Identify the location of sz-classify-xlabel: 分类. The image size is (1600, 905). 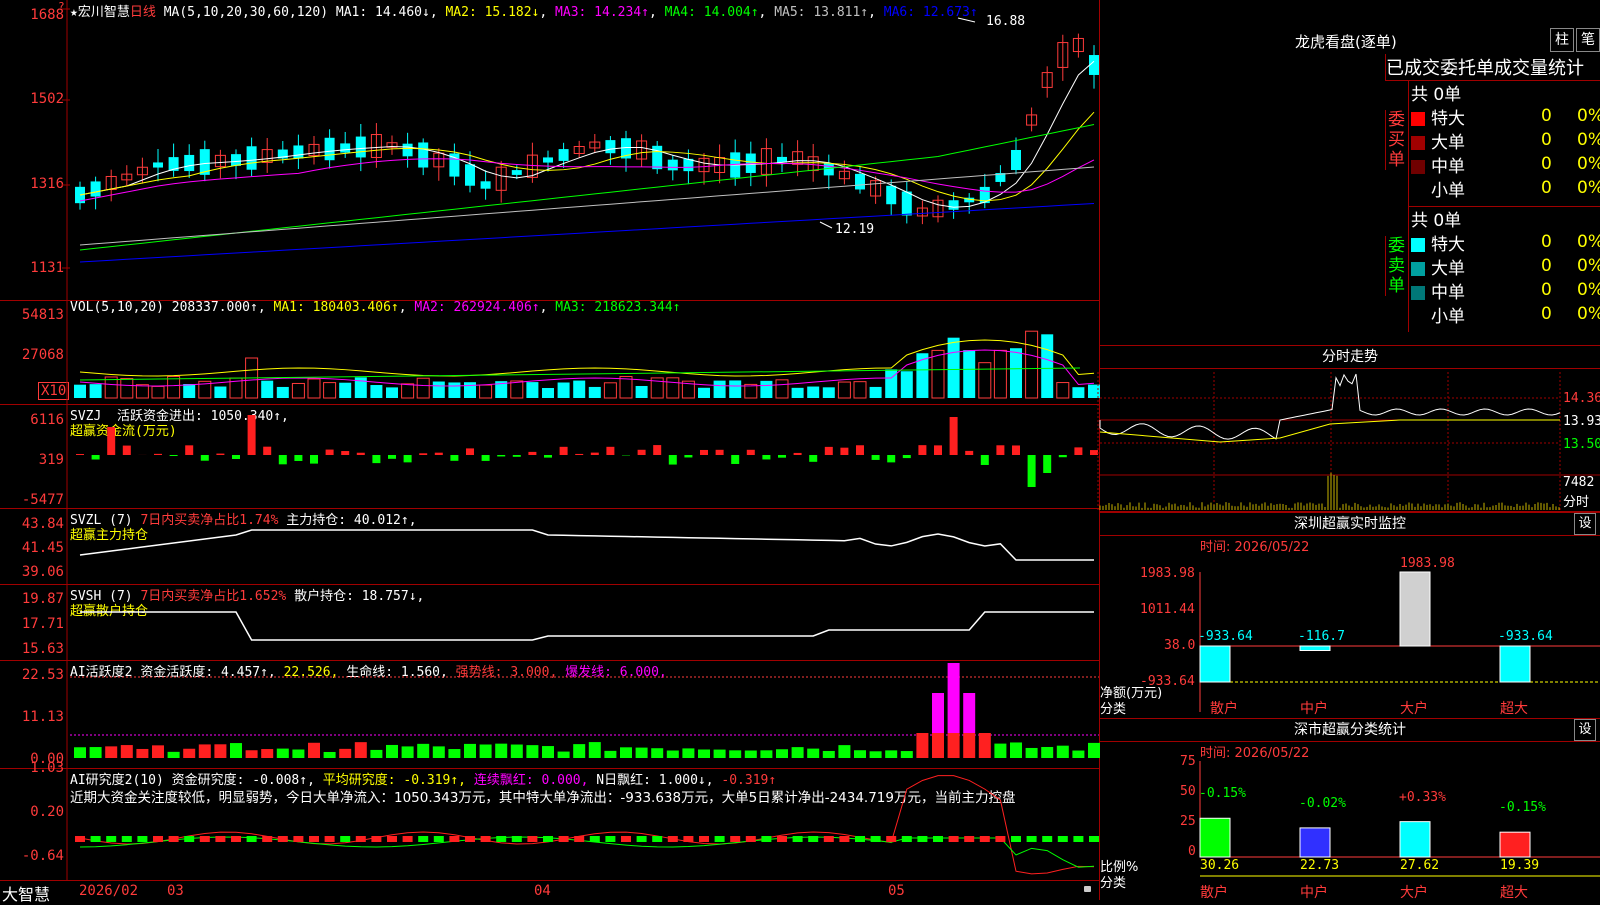
(1113, 881).